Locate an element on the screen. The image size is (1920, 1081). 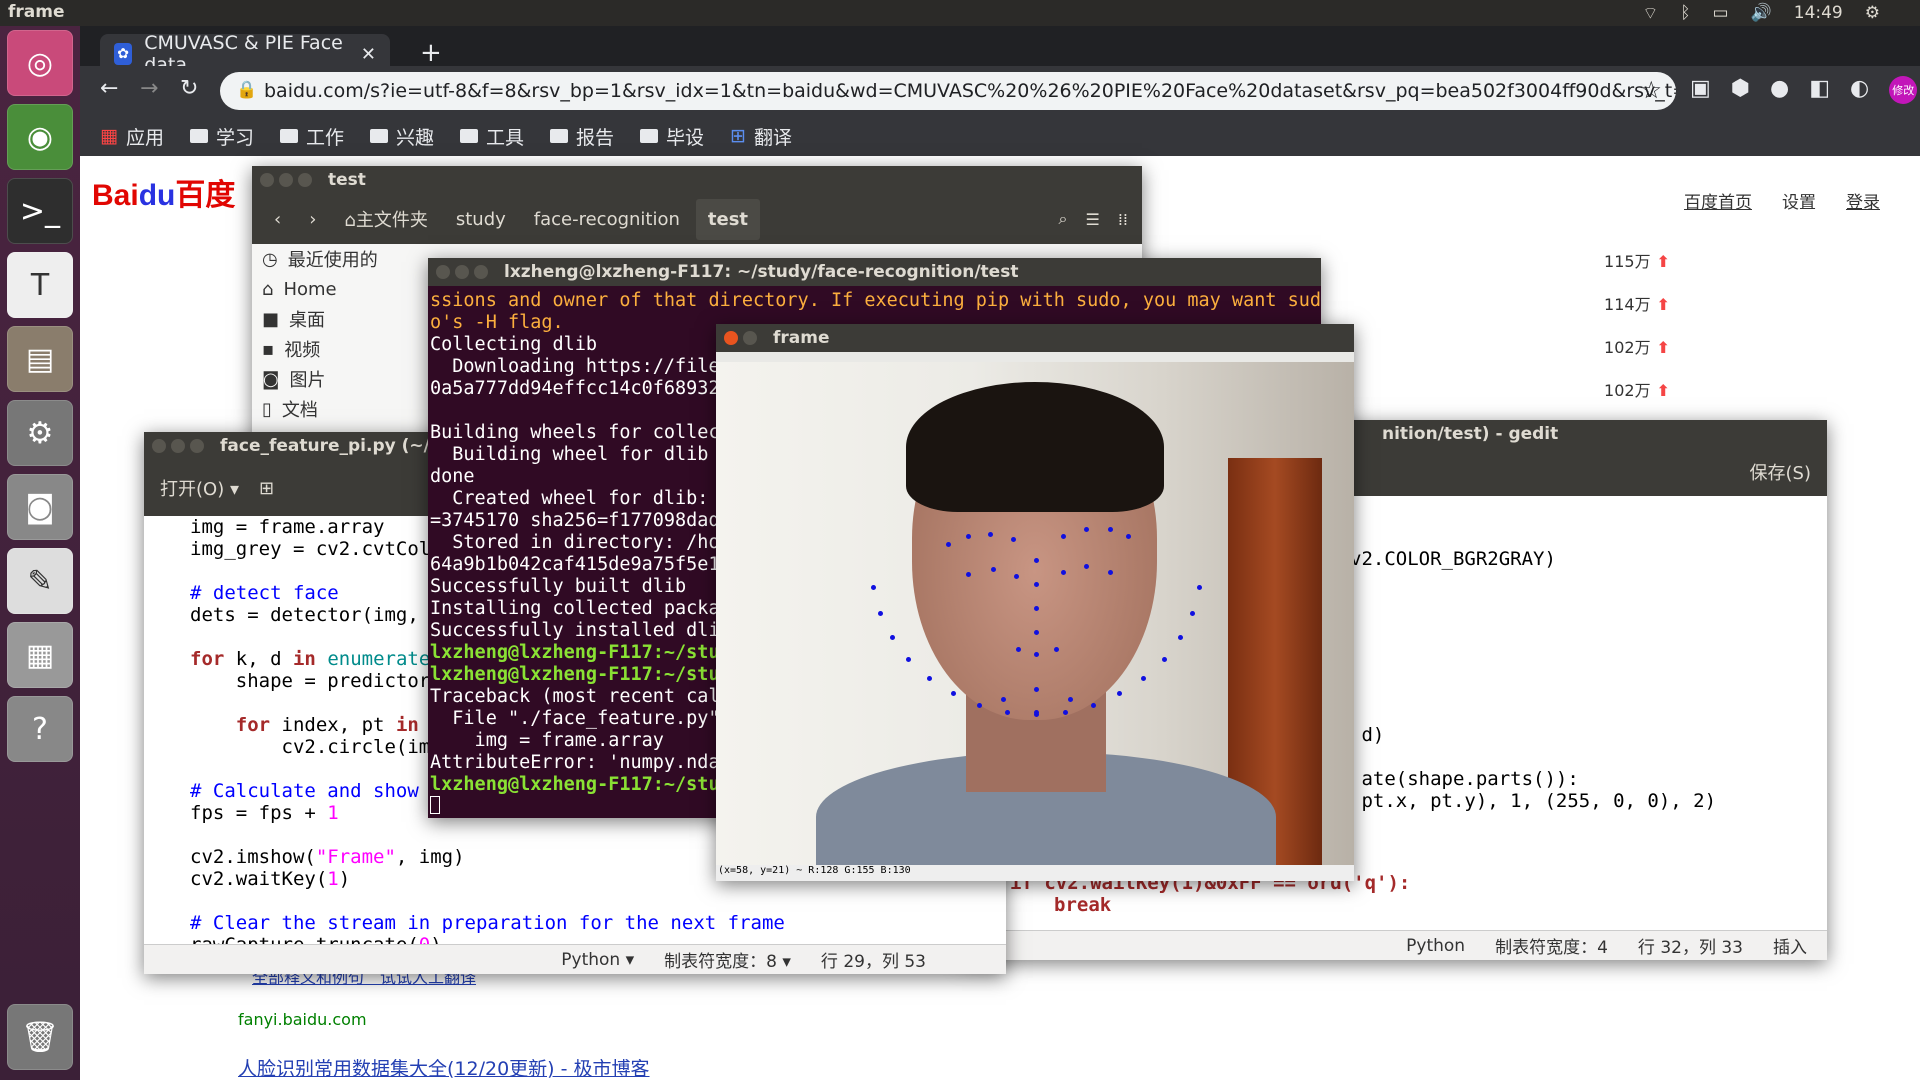
battery-icon: ▭ is located at coordinates (1721, 13).